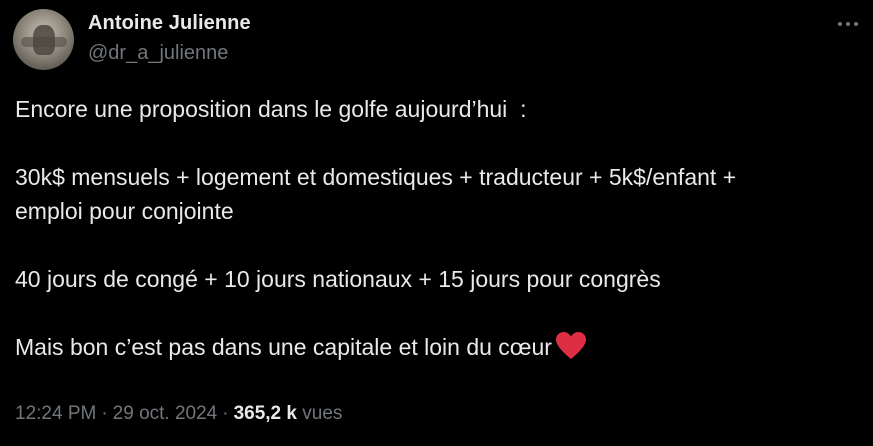  What do you see at coordinates (570, 350) in the screenshot?
I see `heart-icon` at bounding box center [570, 350].